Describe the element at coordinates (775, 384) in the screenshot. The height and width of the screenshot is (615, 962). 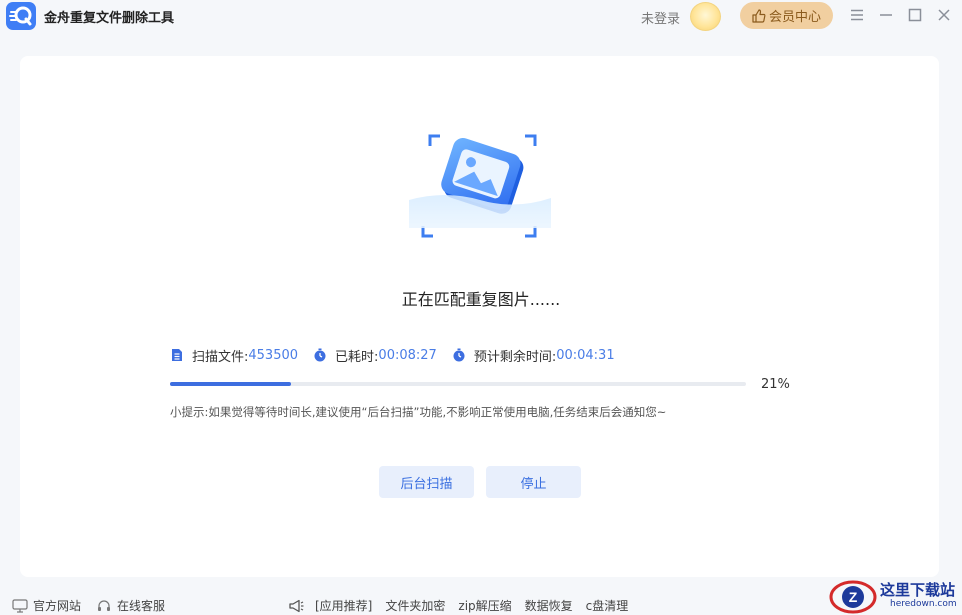
I see `scan-progress-percent: 21%` at that location.